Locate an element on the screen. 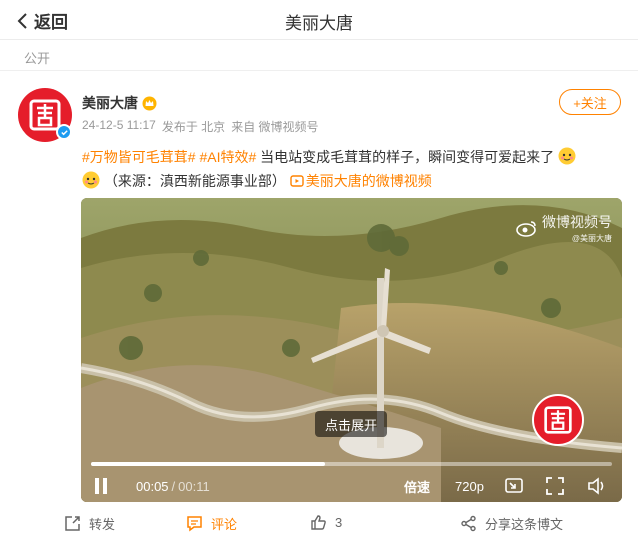  watermark-handle: @美丽大唐 is located at coordinates (591, 238).